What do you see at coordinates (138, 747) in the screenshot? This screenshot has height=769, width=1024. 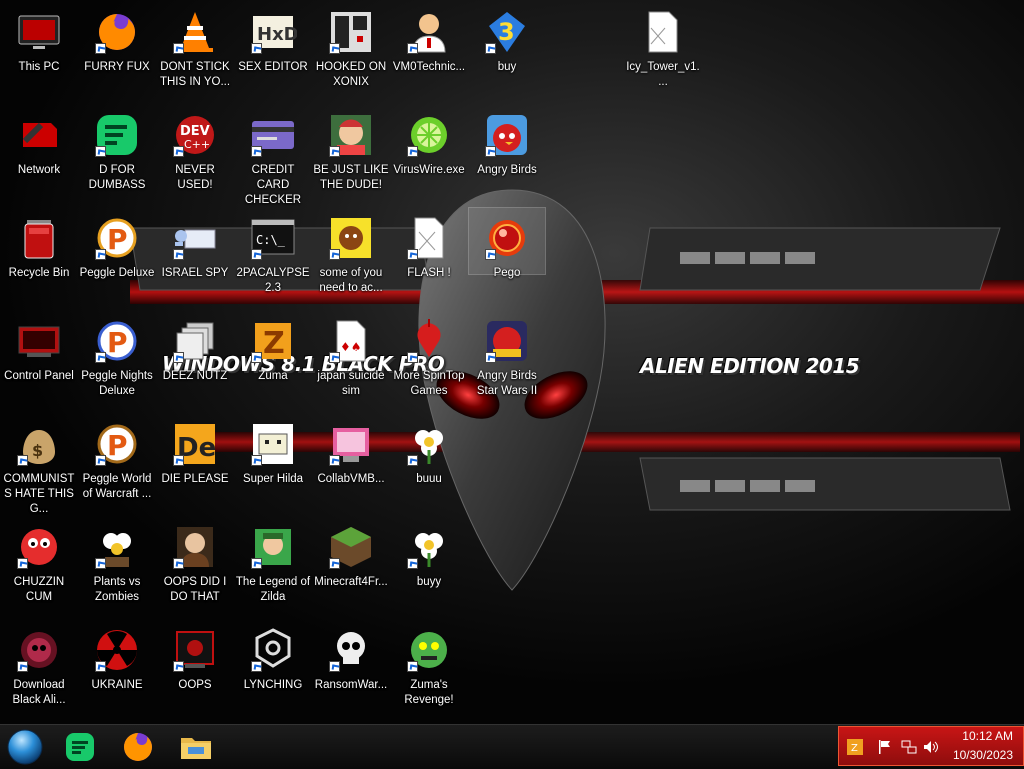 I see `taskbar-firefox` at bounding box center [138, 747].